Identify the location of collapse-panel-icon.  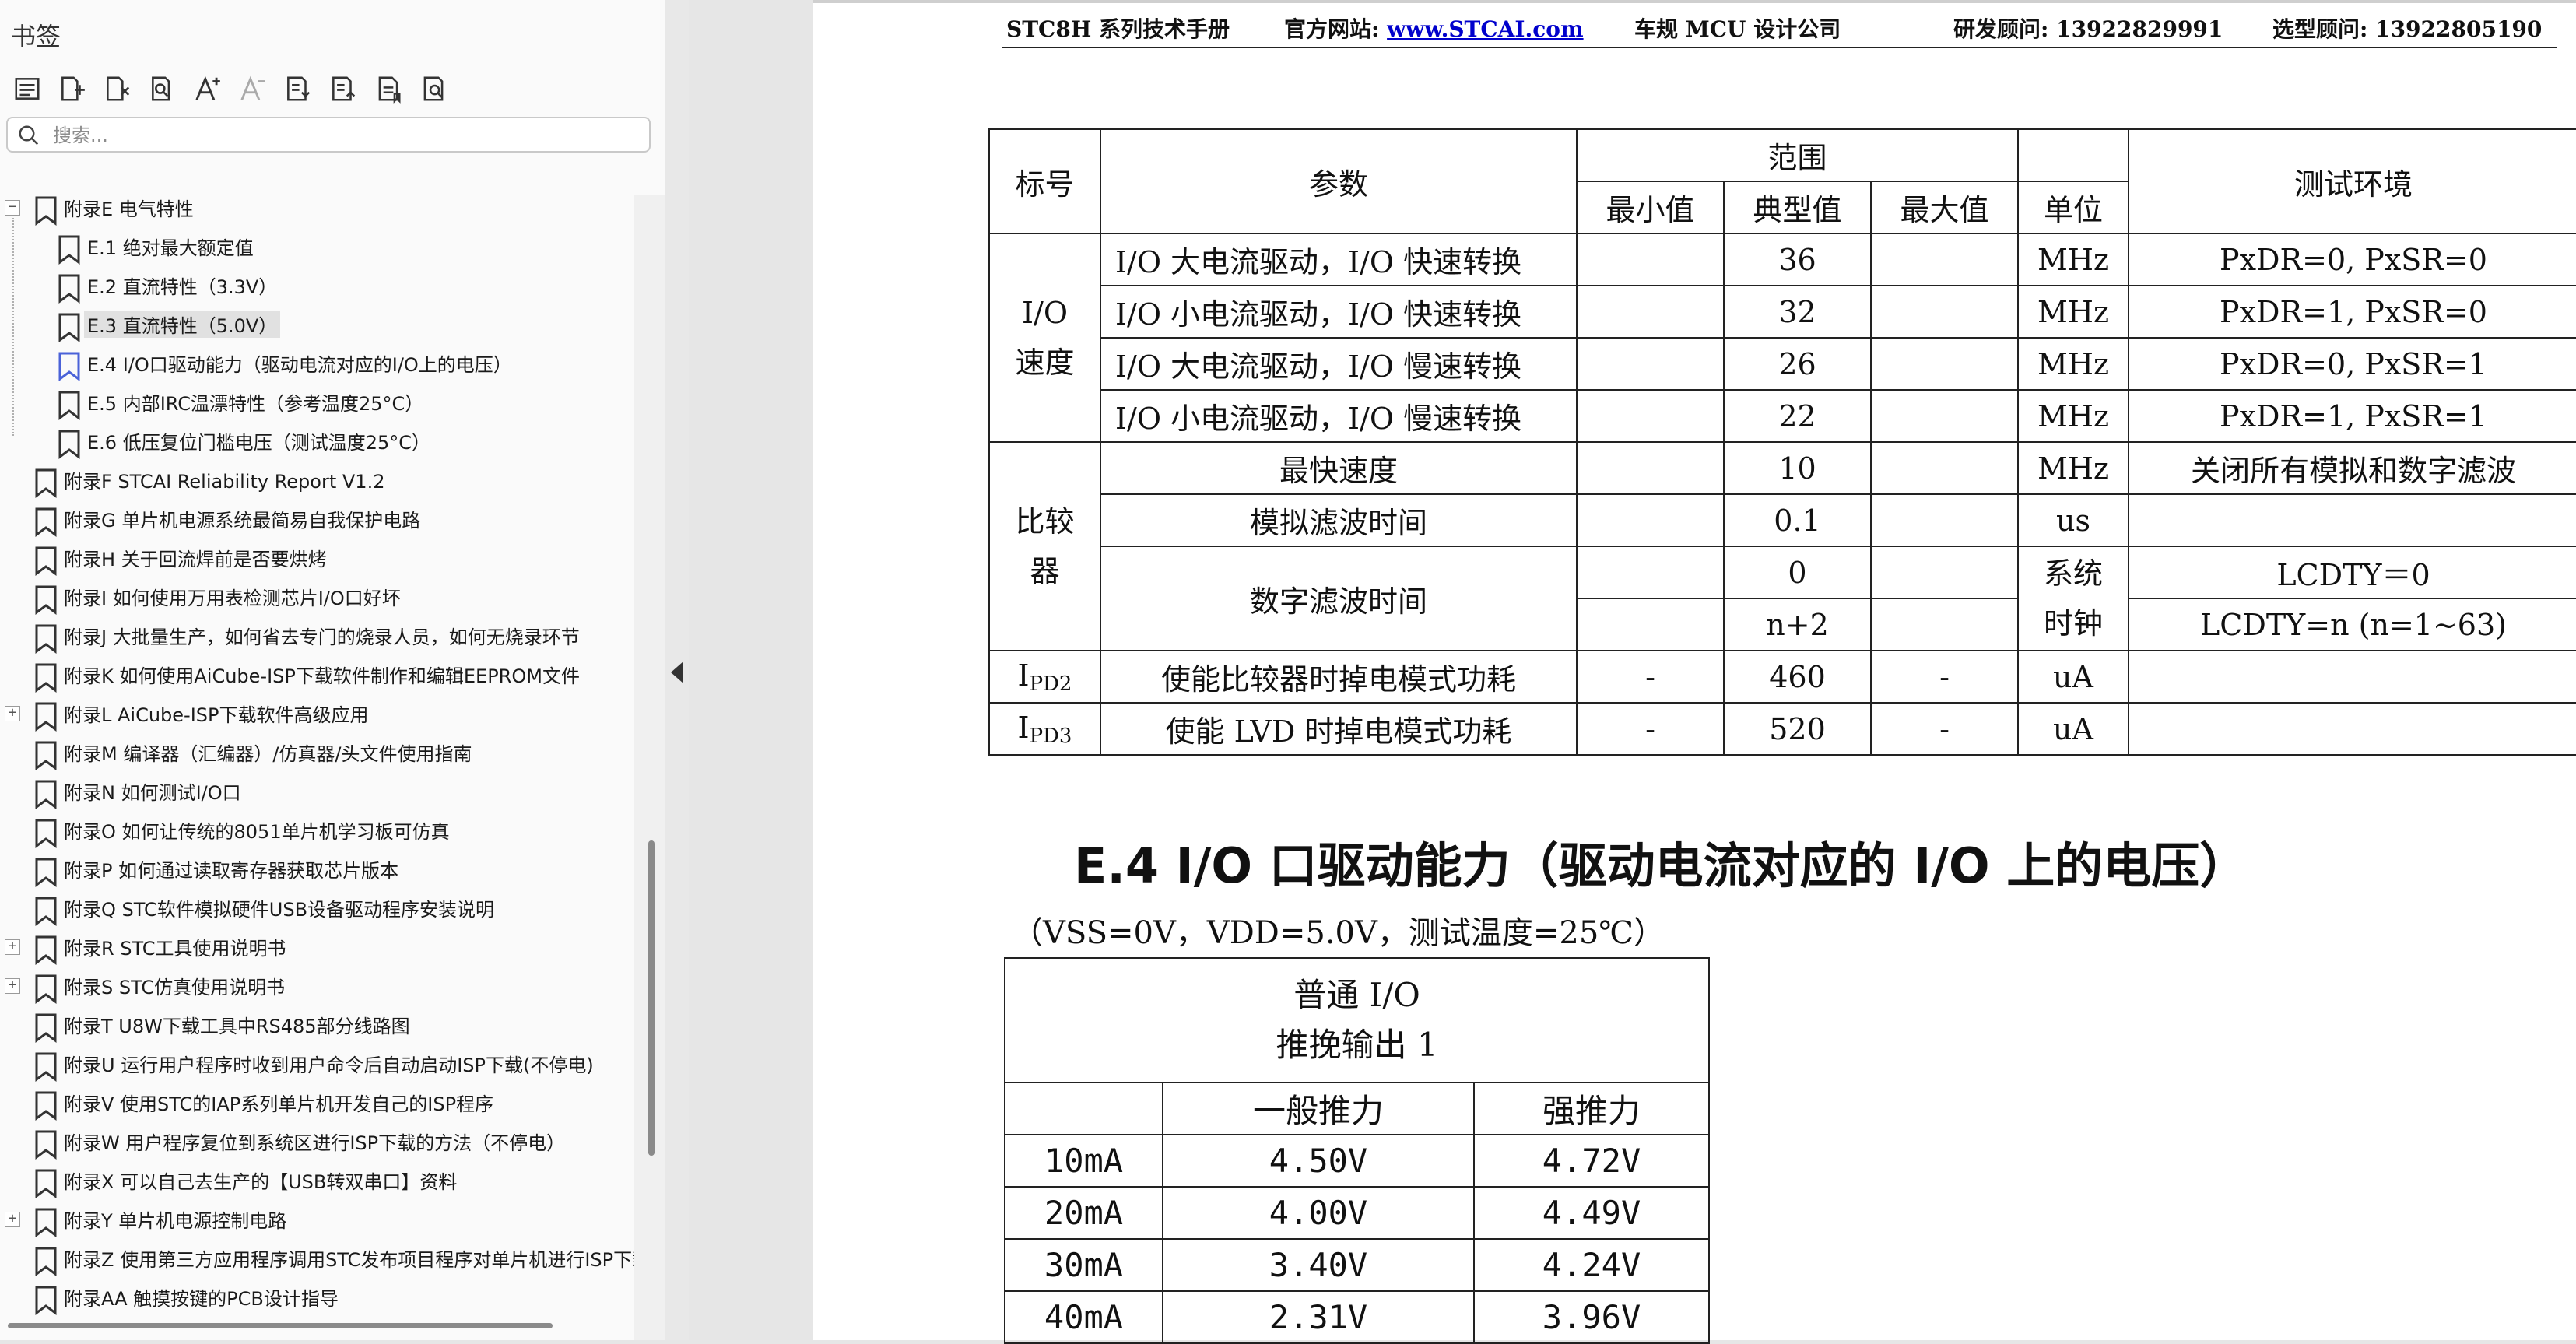
(677, 672).